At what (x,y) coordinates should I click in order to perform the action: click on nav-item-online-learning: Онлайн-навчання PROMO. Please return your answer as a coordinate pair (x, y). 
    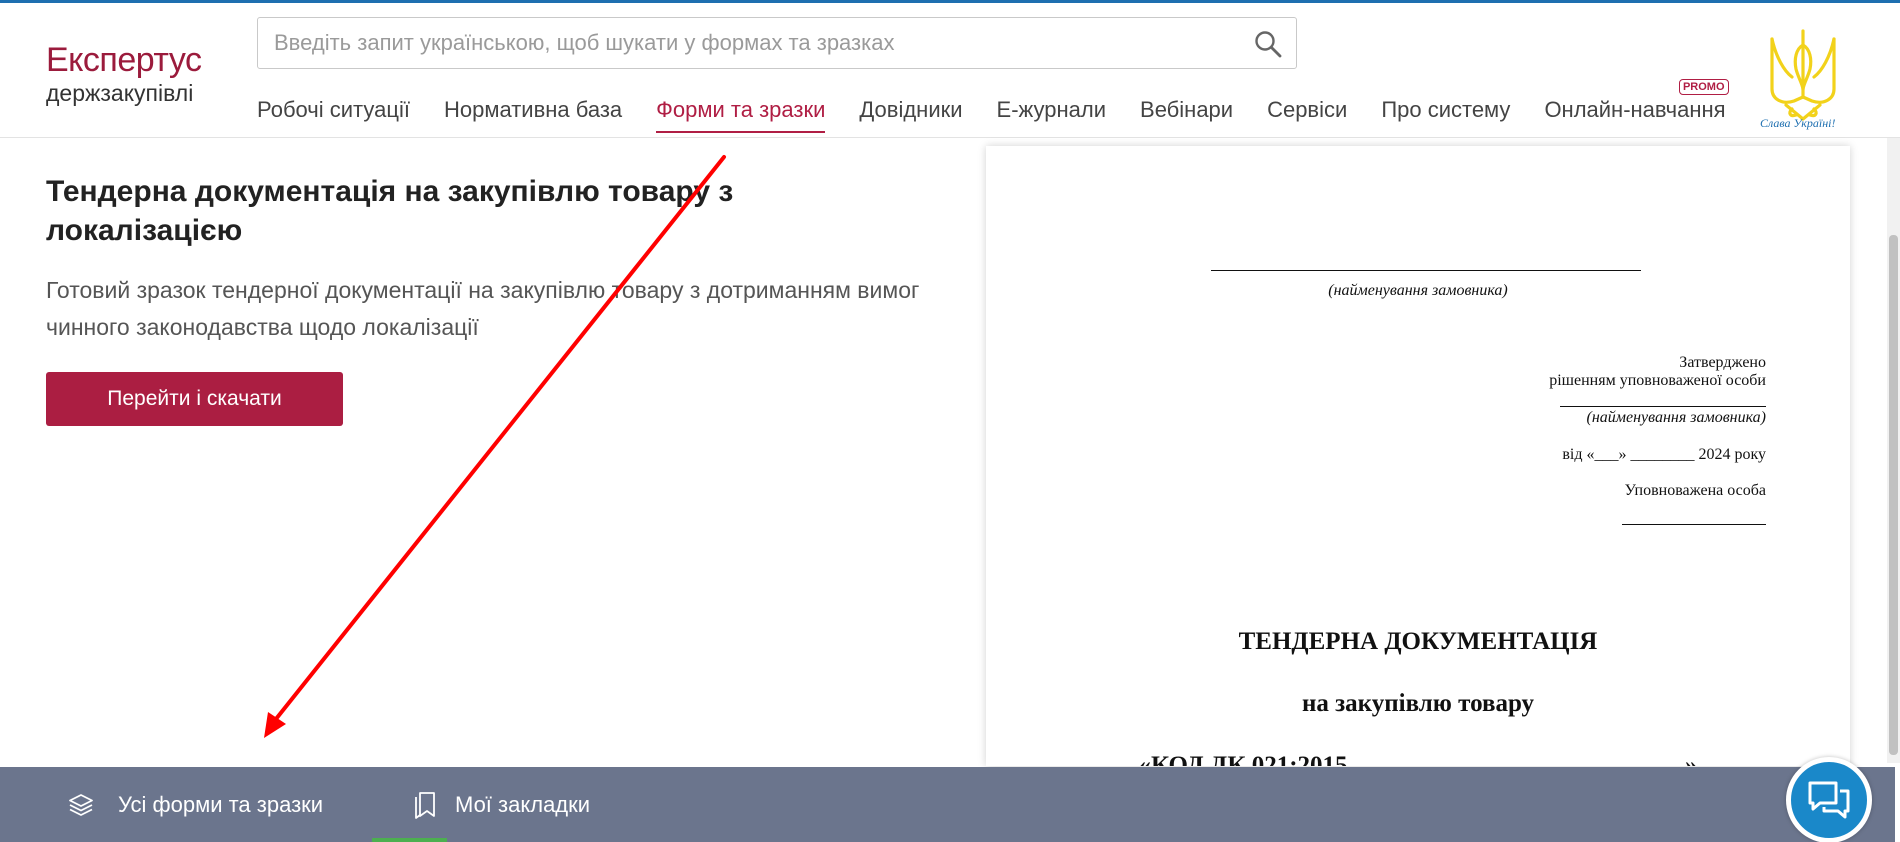
    Looking at the image, I should click on (1636, 109).